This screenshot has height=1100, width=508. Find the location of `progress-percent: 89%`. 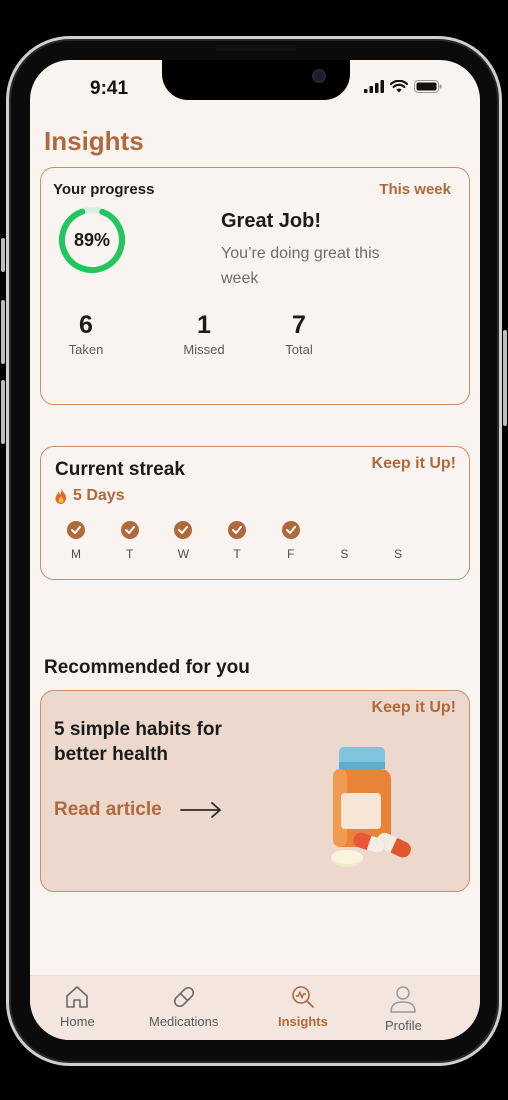

progress-percent: 89% is located at coordinates (92, 239).